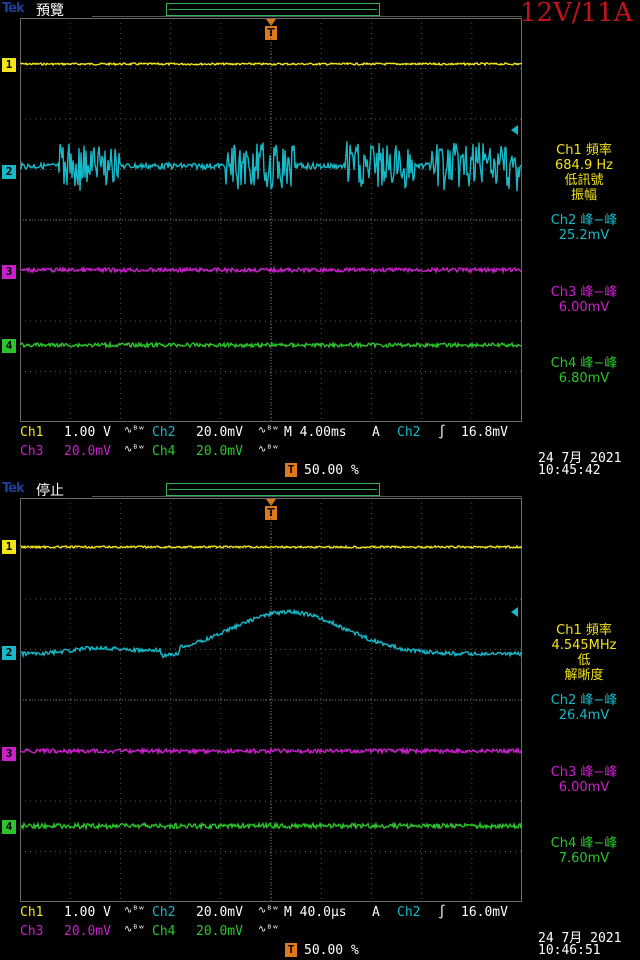 The width and height of the screenshot is (640, 960). I want to click on trigger-level: 16.8mV, so click(484, 432).